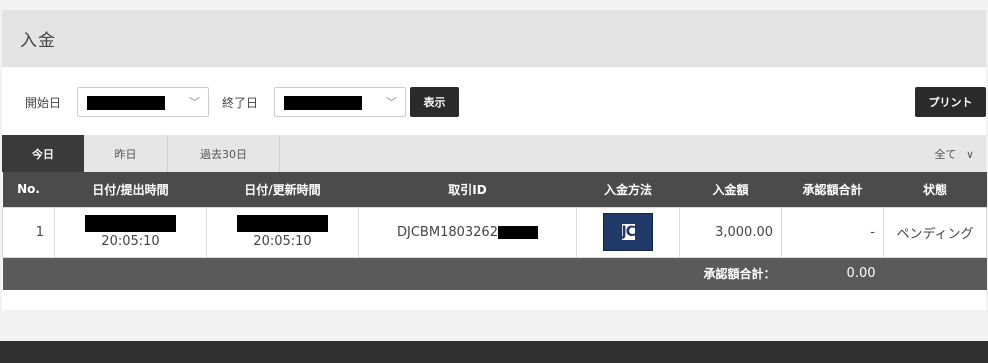 The width and height of the screenshot is (988, 363). Describe the element at coordinates (950, 102) in the screenshot. I see `print-button: プリント` at that location.